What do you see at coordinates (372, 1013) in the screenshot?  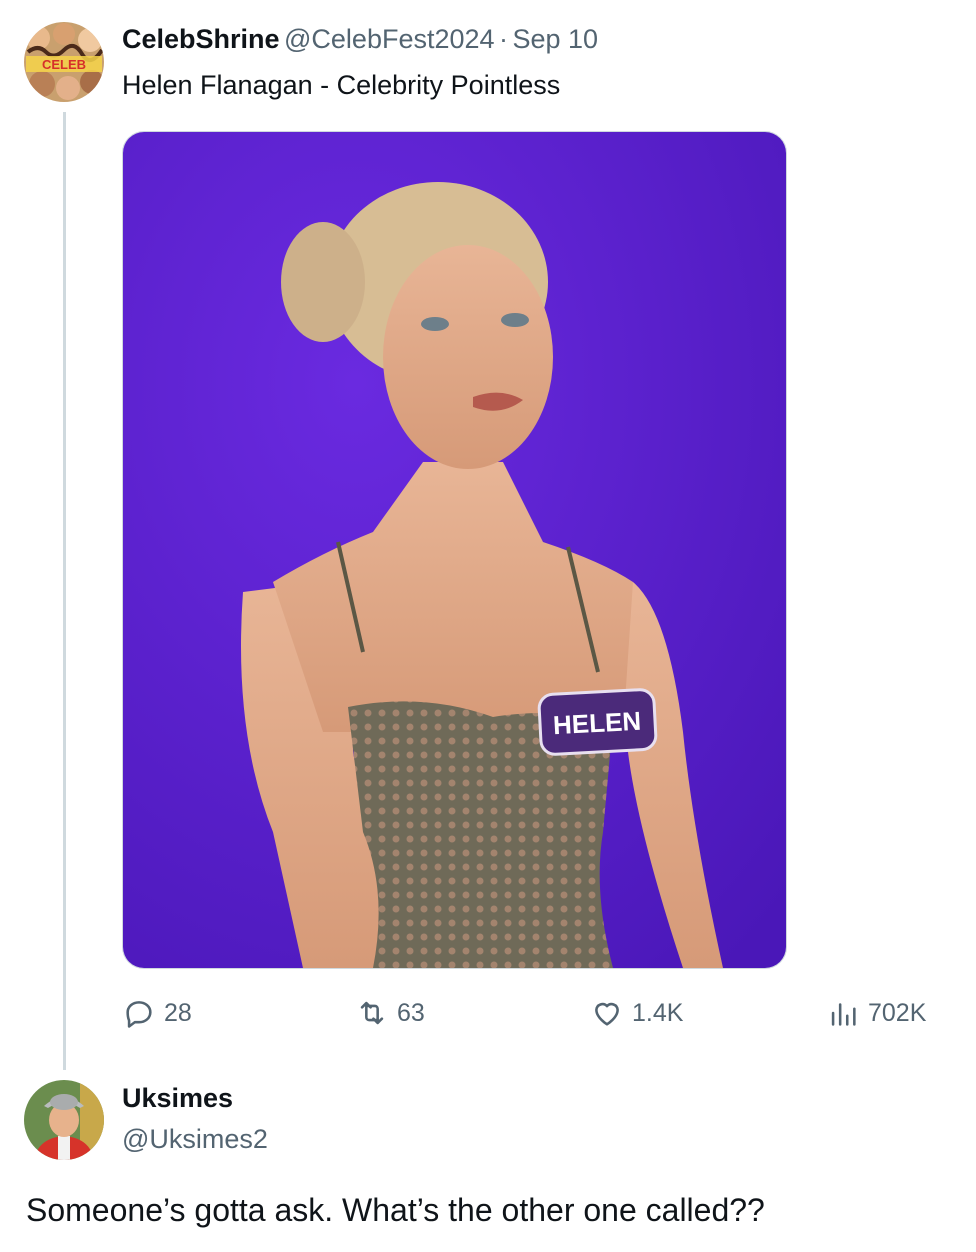 I see `retweet-icon` at bounding box center [372, 1013].